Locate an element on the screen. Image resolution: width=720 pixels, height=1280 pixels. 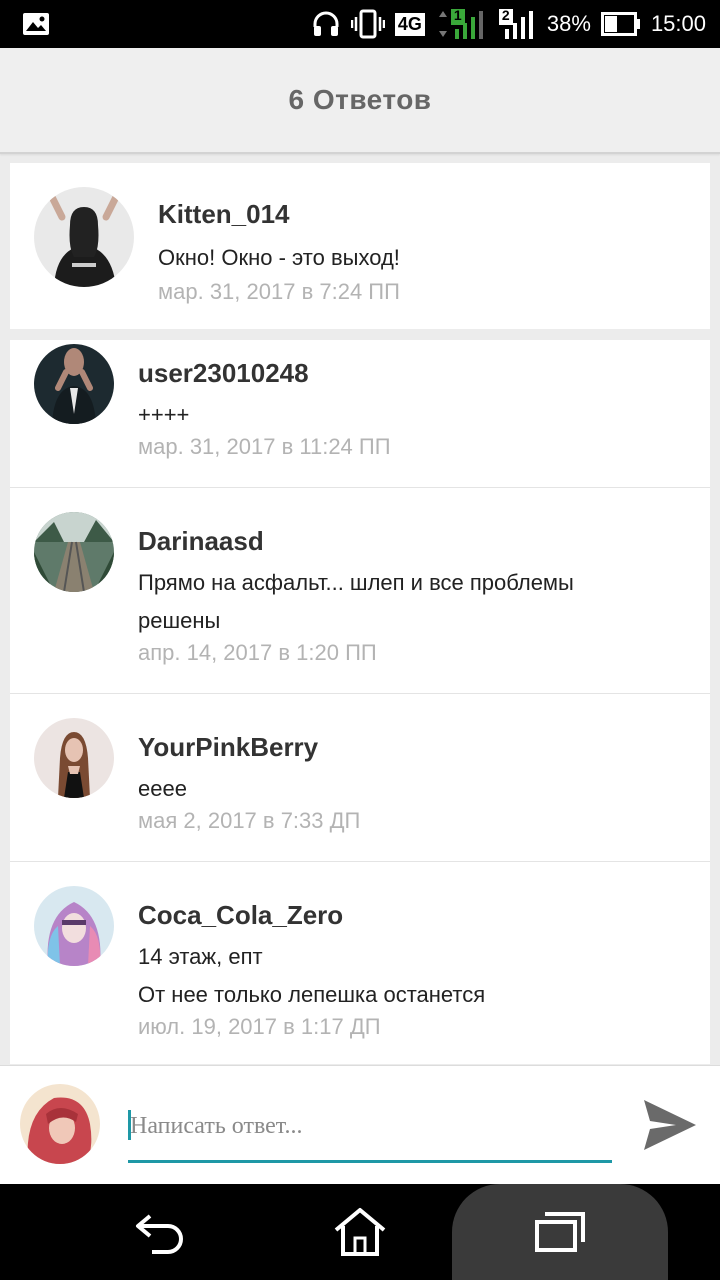
app-header: 6 Ответов is located at coordinates (360, 101).